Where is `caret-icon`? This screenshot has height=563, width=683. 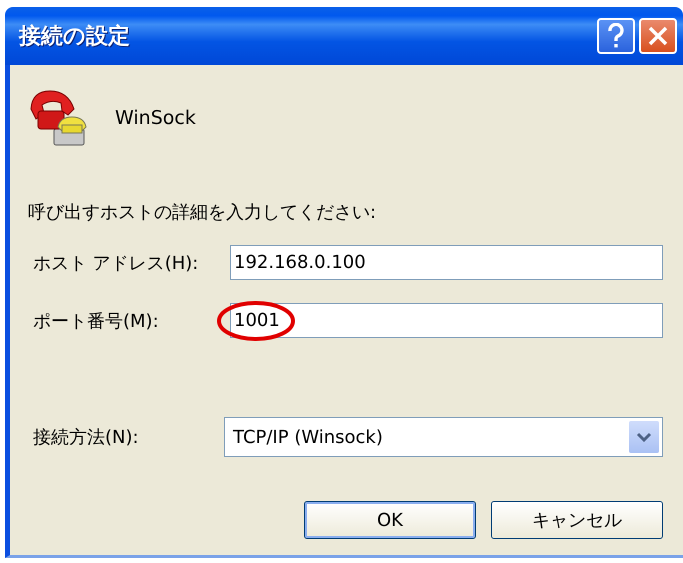 caret-icon is located at coordinates (644, 437).